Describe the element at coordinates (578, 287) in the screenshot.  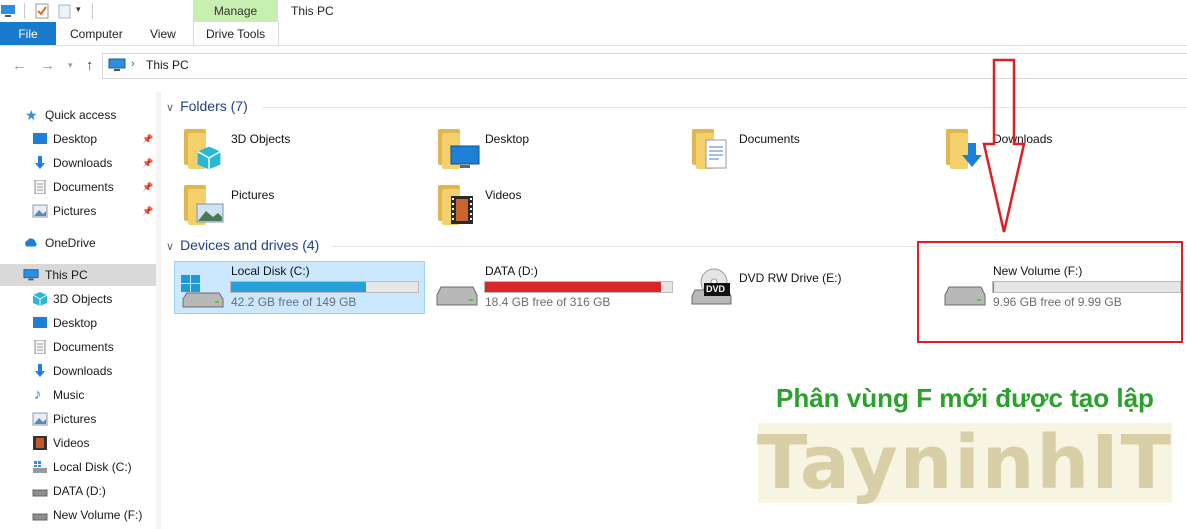
I see `drive-usage-bar-d` at that location.